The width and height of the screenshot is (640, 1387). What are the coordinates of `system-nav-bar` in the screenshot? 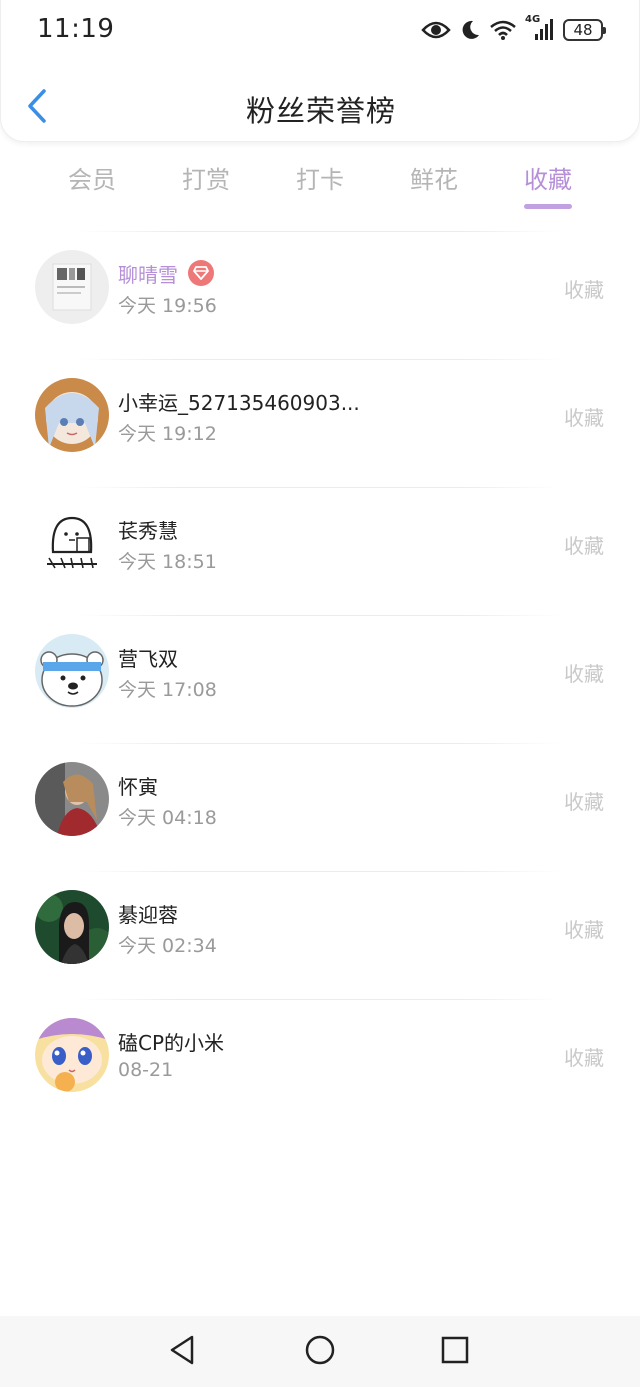 It's located at (320, 1351).